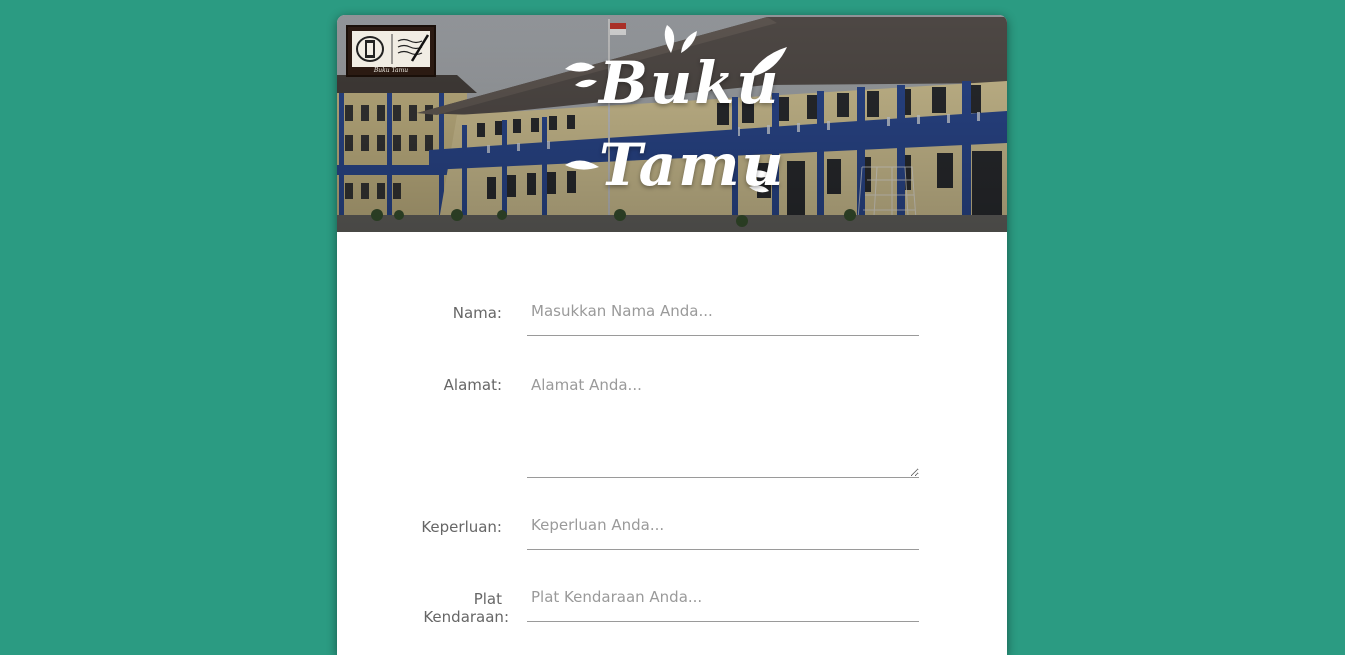 The image size is (1345, 655). What do you see at coordinates (723, 418) in the screenshot?
I see `alamat-textarea` at bounding box center [723, 418].